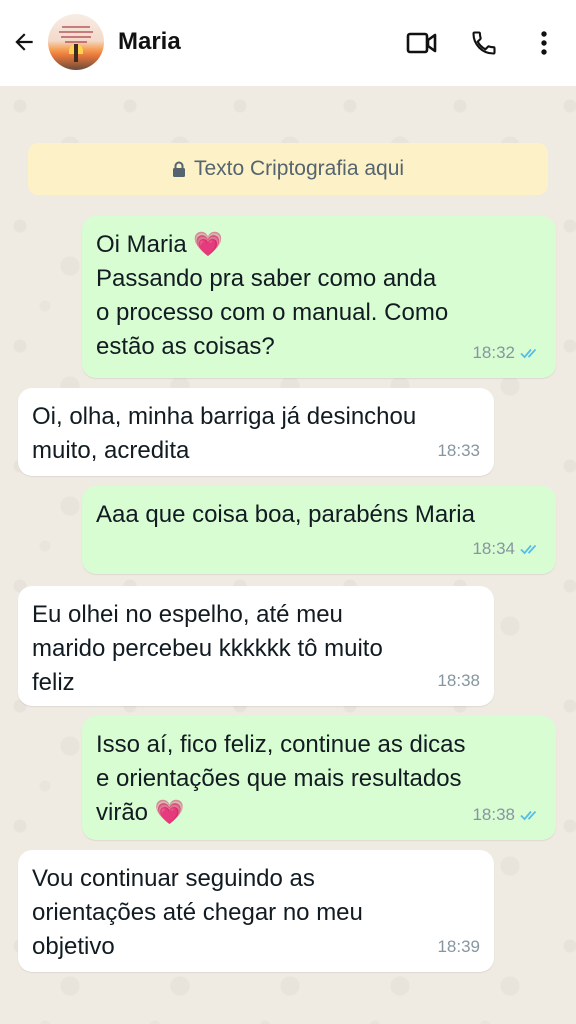 This screenshot has height=1024, width=576. I want to click on encryption-notice: Texto Criptografia aqui, so click(288, 169).